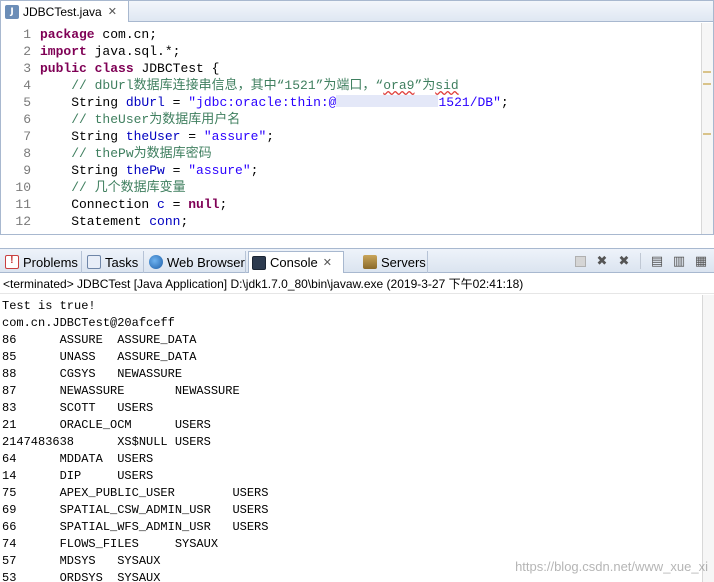 This screenshot has width=714, height=582. I want to click on code-line: 1 package com.cn;, so click(351, 34).